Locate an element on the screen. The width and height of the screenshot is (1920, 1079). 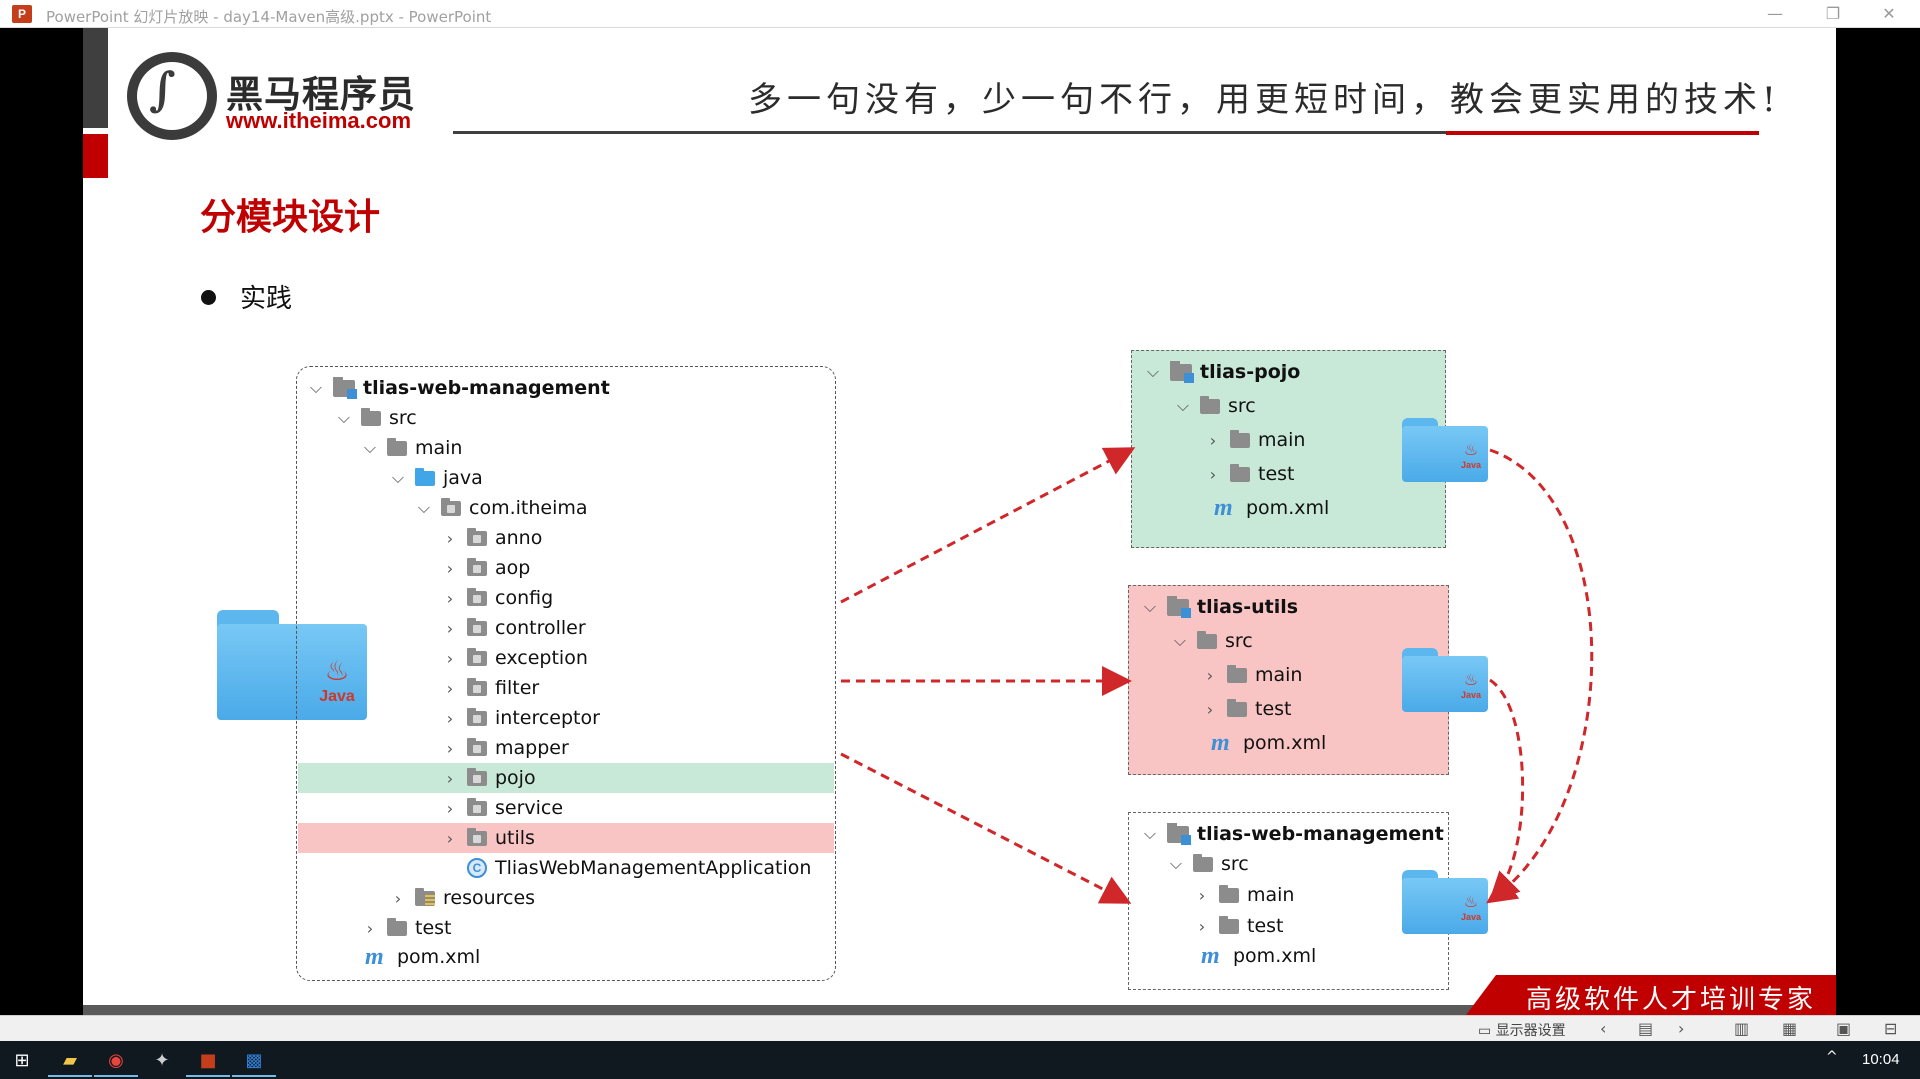
powerpoint-taskbar-icon: ■ is located at coordinates (208, 1061).